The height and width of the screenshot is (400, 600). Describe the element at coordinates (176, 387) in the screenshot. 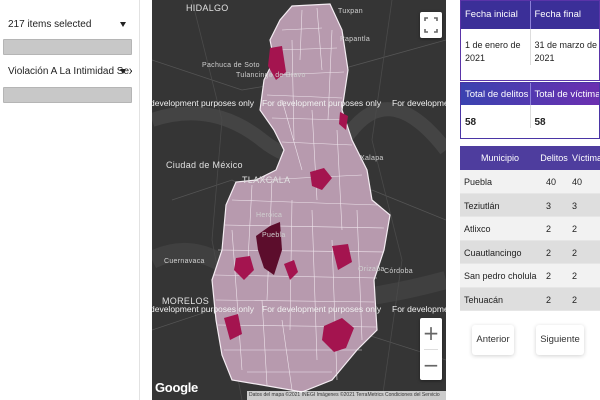

I see `google-logo: Google` at that location.